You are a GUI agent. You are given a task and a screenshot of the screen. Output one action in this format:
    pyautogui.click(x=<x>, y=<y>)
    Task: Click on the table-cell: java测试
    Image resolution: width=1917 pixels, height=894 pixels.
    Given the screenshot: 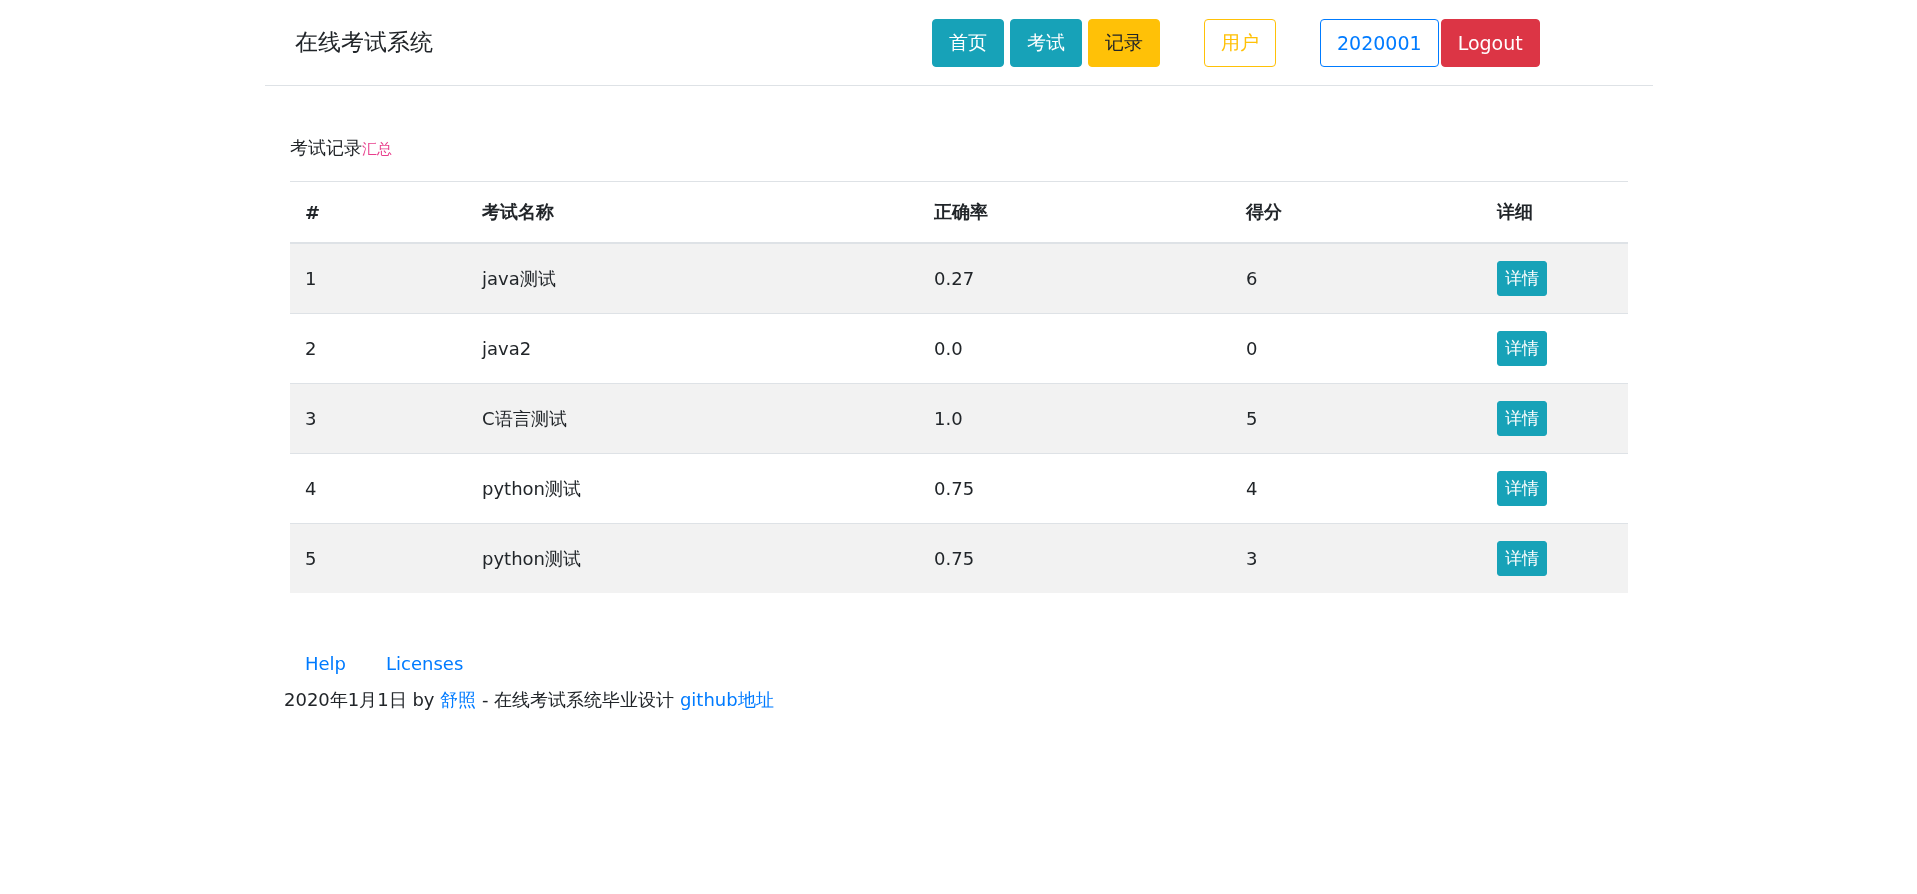 What is the action you would take?
    pyautogui.click(x=693, y=278)
    